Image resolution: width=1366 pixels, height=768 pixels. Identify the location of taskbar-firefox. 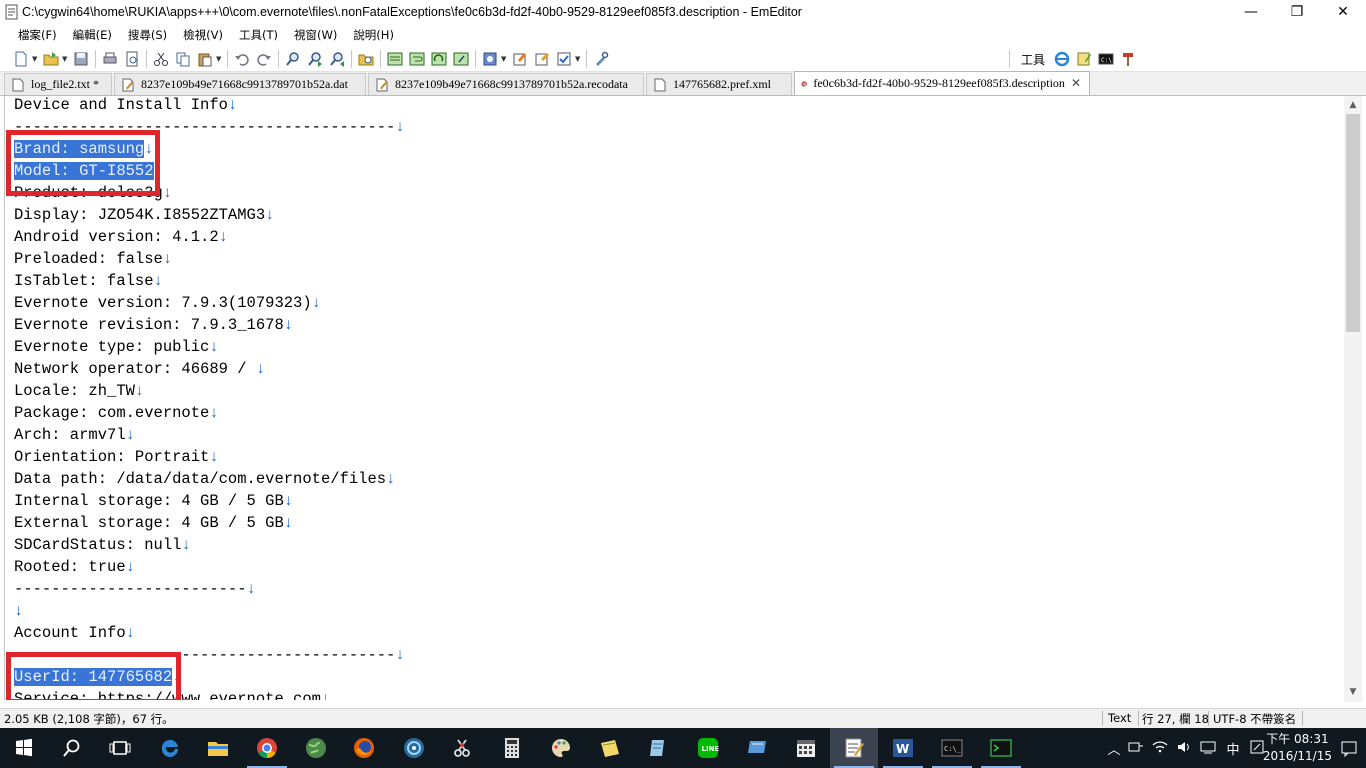
(364, 748).